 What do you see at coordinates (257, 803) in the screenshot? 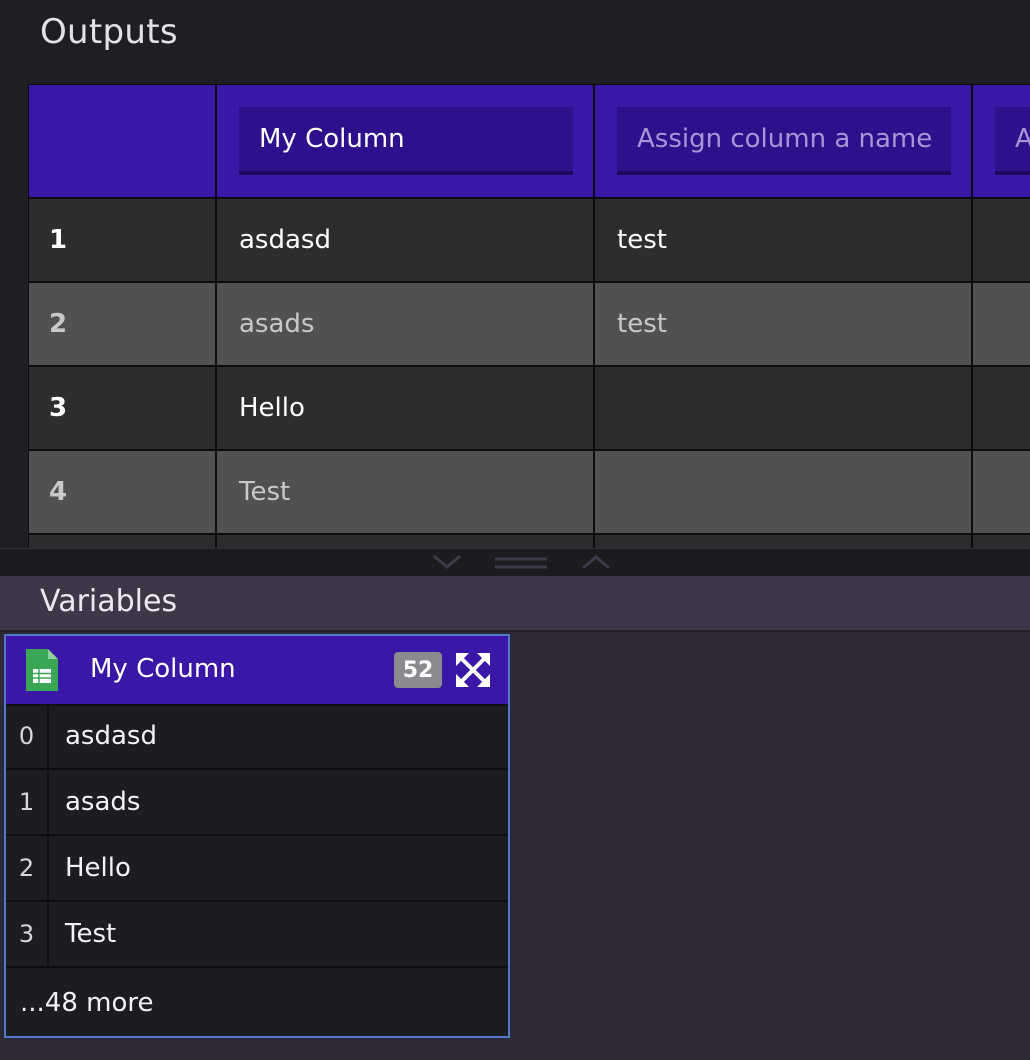
I see `list-item: 1 asads` at bounding box center [257, 803].